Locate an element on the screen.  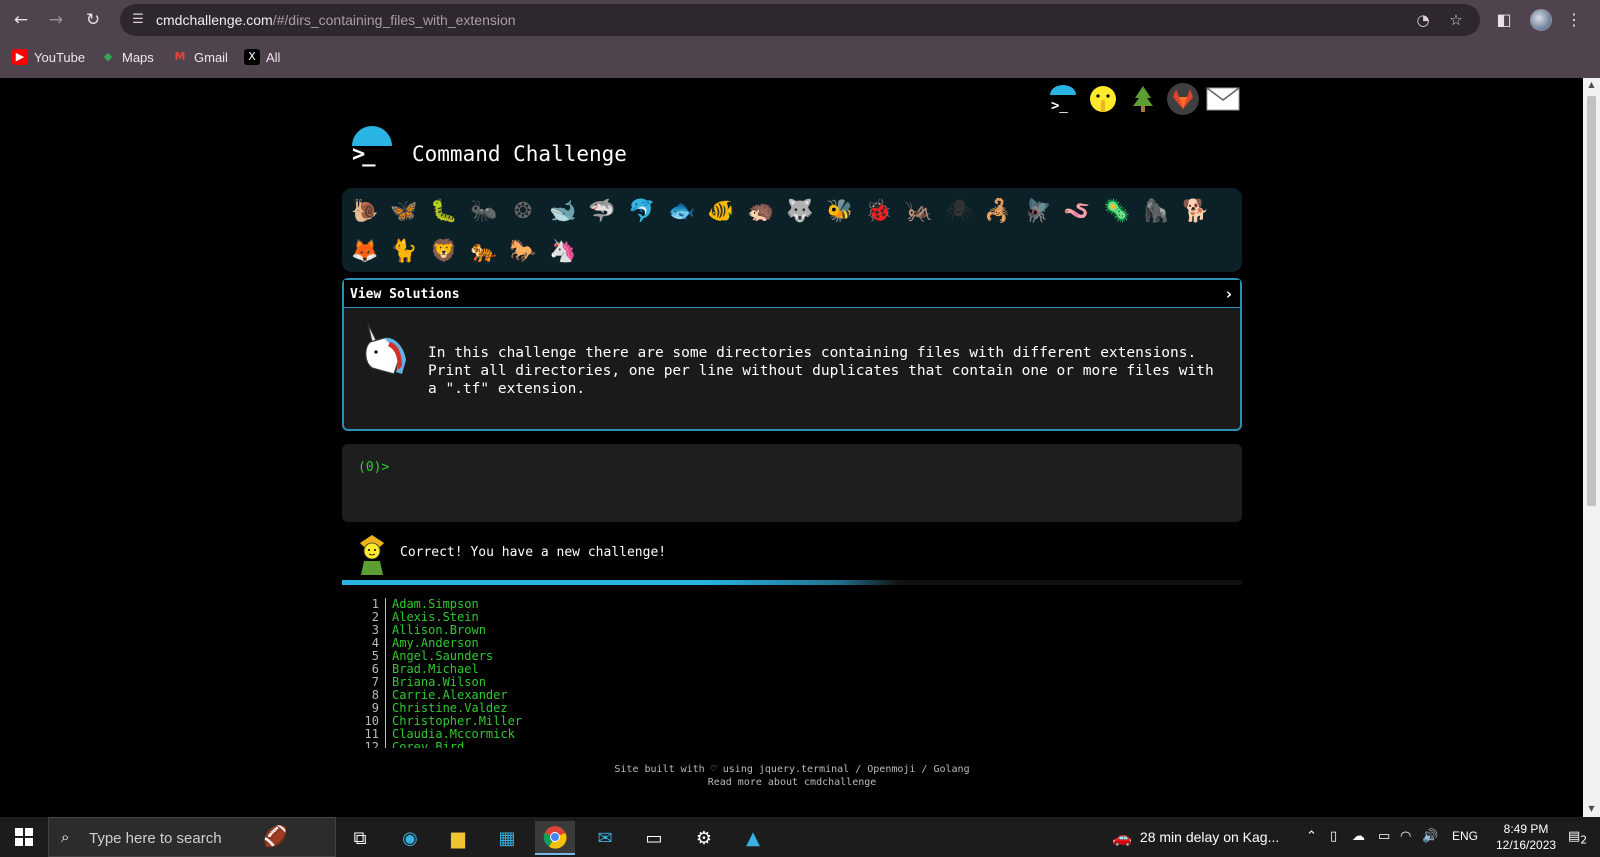
mail-icon is located at coordinates (1223, 99).